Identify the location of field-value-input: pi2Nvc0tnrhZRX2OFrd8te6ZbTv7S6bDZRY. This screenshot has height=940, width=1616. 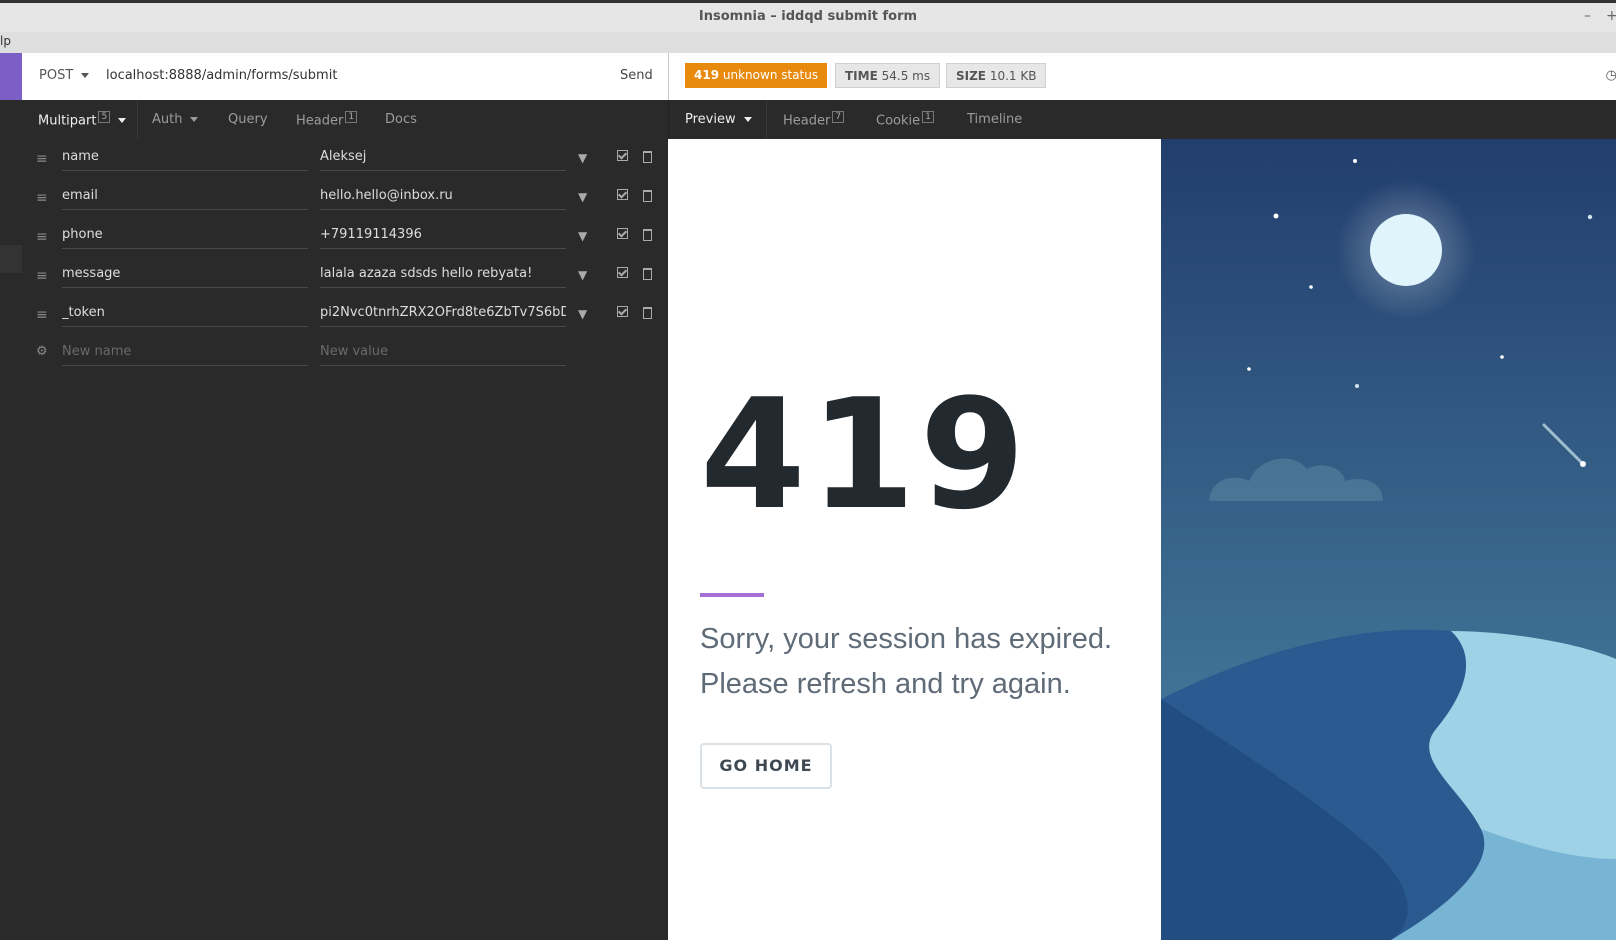
(443, 313).